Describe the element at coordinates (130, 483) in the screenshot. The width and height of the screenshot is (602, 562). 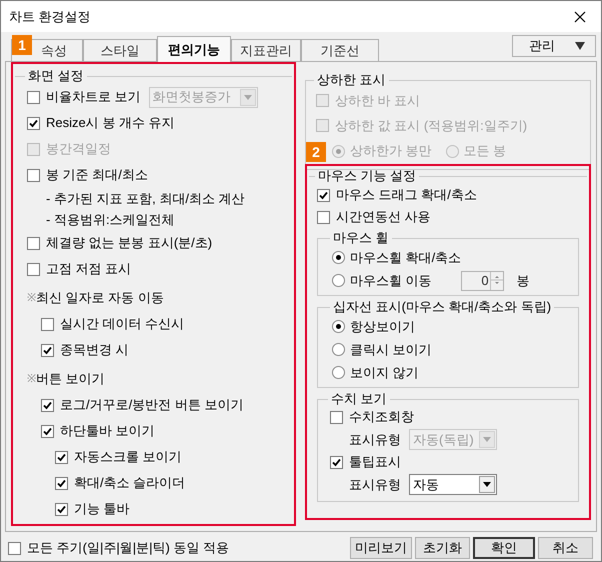
I see `checkbox-label: 확대/축소 슬라이더` at that location.